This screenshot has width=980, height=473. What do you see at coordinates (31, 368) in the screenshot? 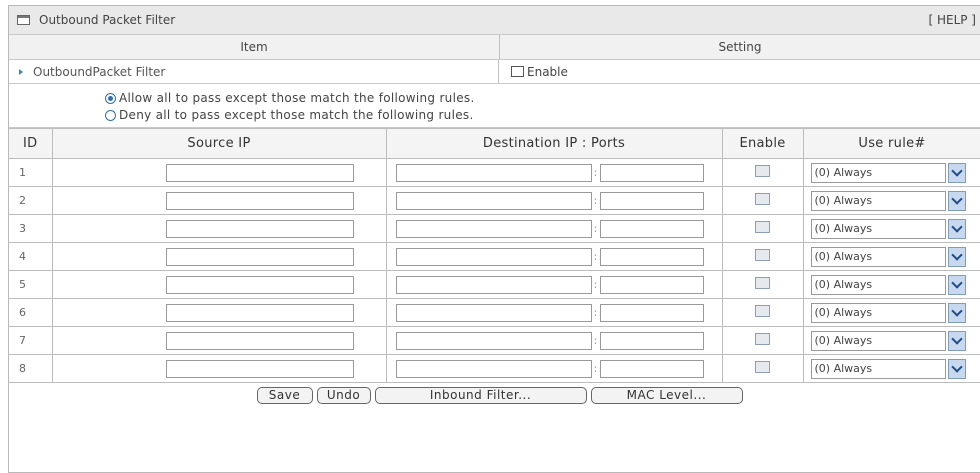
I see `row-id: 8` at bounding box center [31, 368].